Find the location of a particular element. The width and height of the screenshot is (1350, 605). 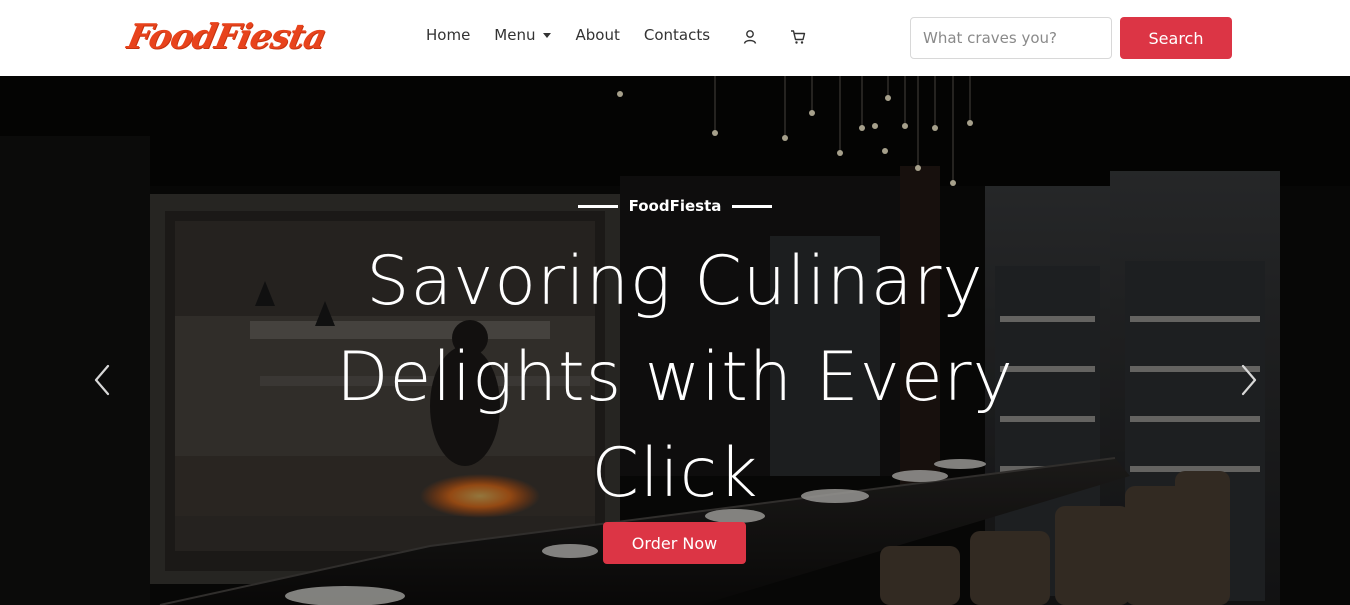

nav-item-home: Home is located at coordinates (448, 35).